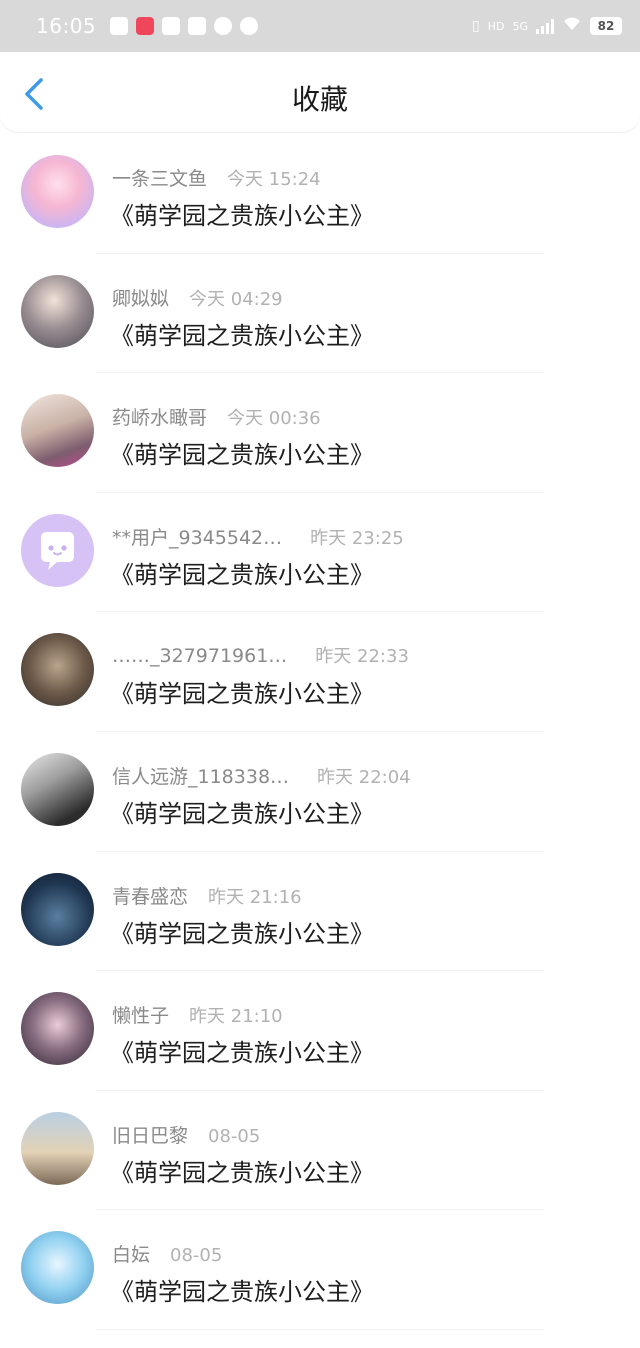 This screenshot has height=1348, width=640. What do you see at coordinates (223, 26) in the screenshot?
I see `cloud-icon` at bounding box center [223, 26].